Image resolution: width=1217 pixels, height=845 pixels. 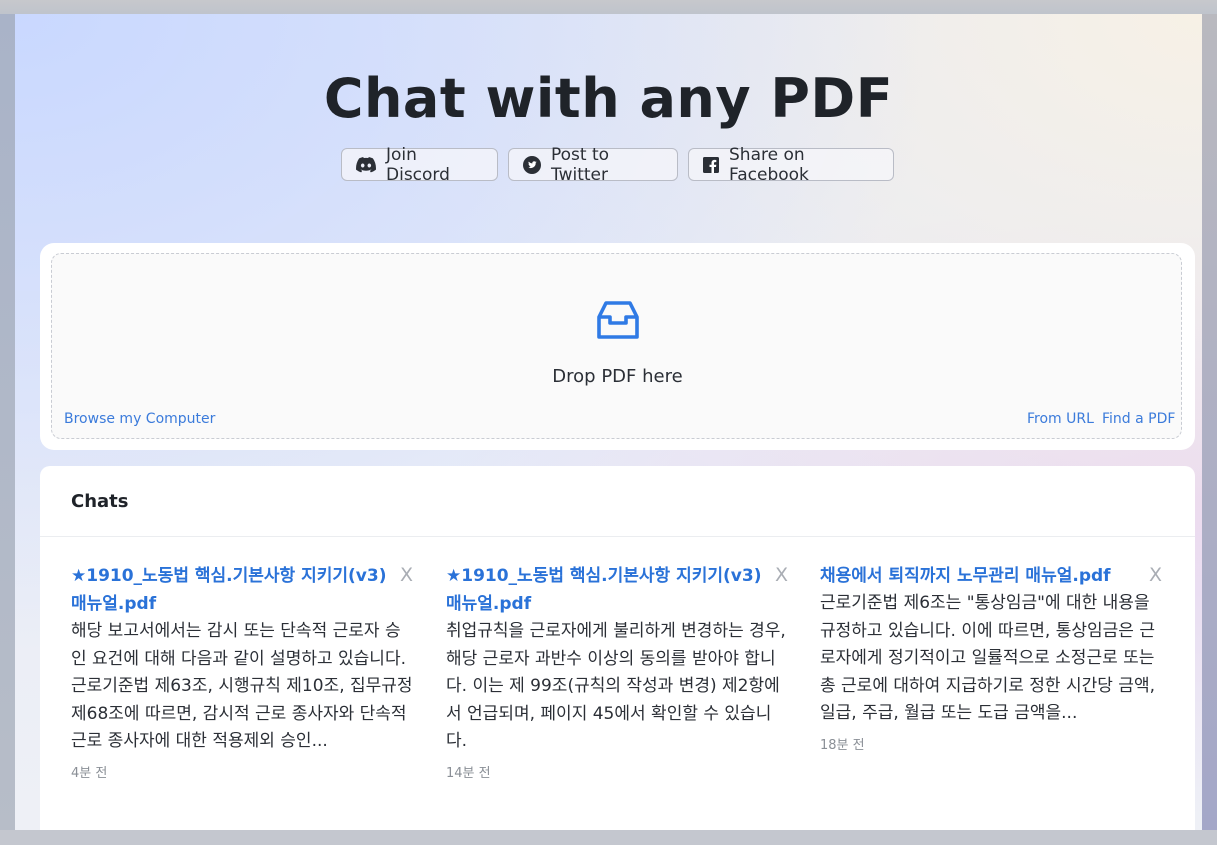 What do you see at coordinates (366, 164) in the screenshot?
I see `discord-icon` at bounding box center [366, 164].